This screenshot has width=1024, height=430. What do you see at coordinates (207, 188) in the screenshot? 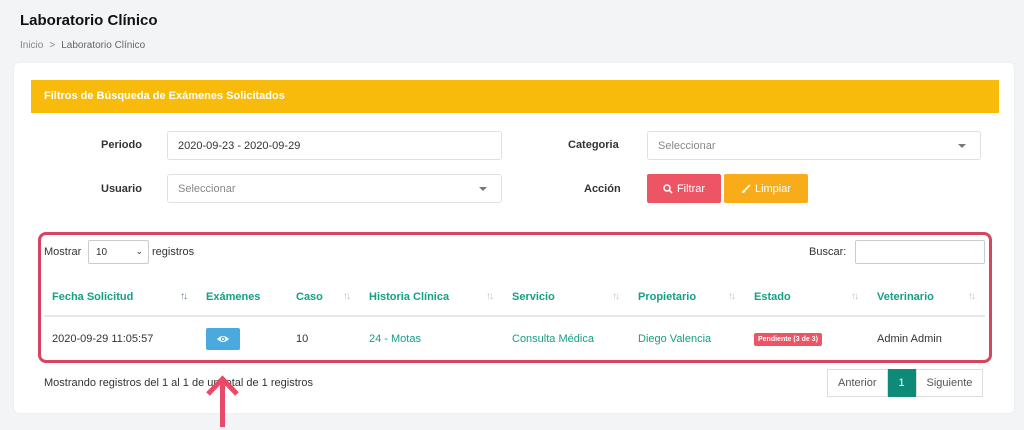
I see `usuario-placeholder: Seleccionar` at bounding box center [207, 188].